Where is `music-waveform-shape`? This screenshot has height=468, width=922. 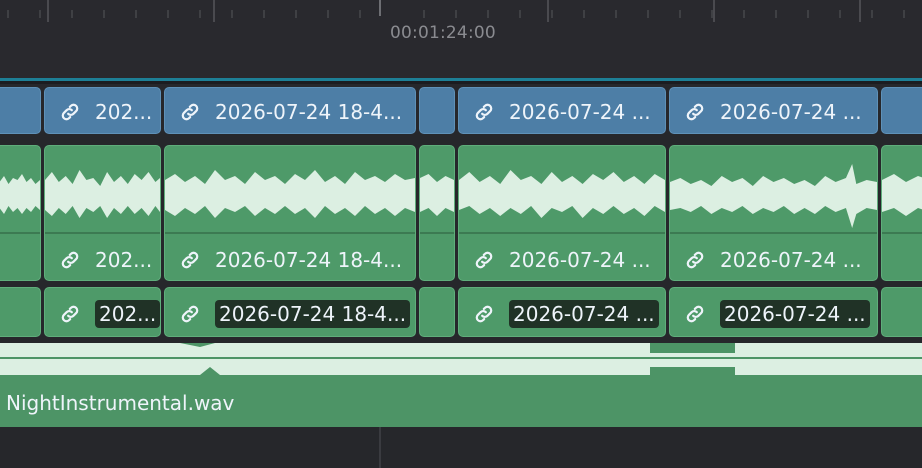
music-waveform-shape is located at coordinates (461, 359).